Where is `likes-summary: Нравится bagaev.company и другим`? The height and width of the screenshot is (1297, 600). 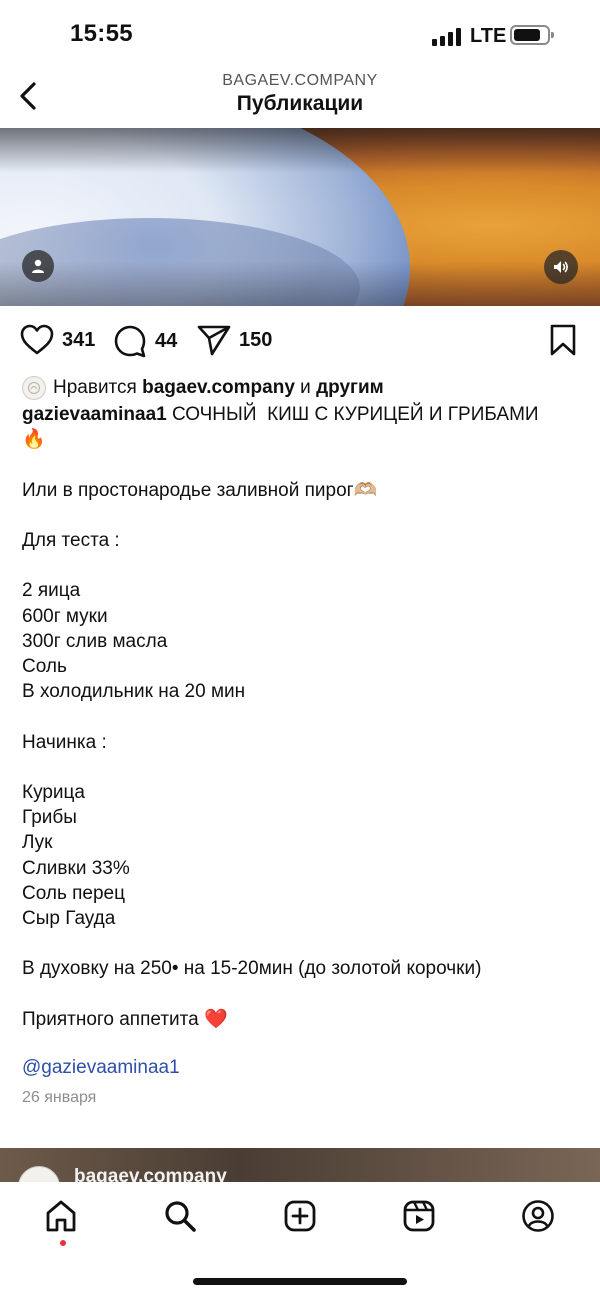
likes-summary: Нравится bagaev.company и другим is located at coordinates (302, 388).